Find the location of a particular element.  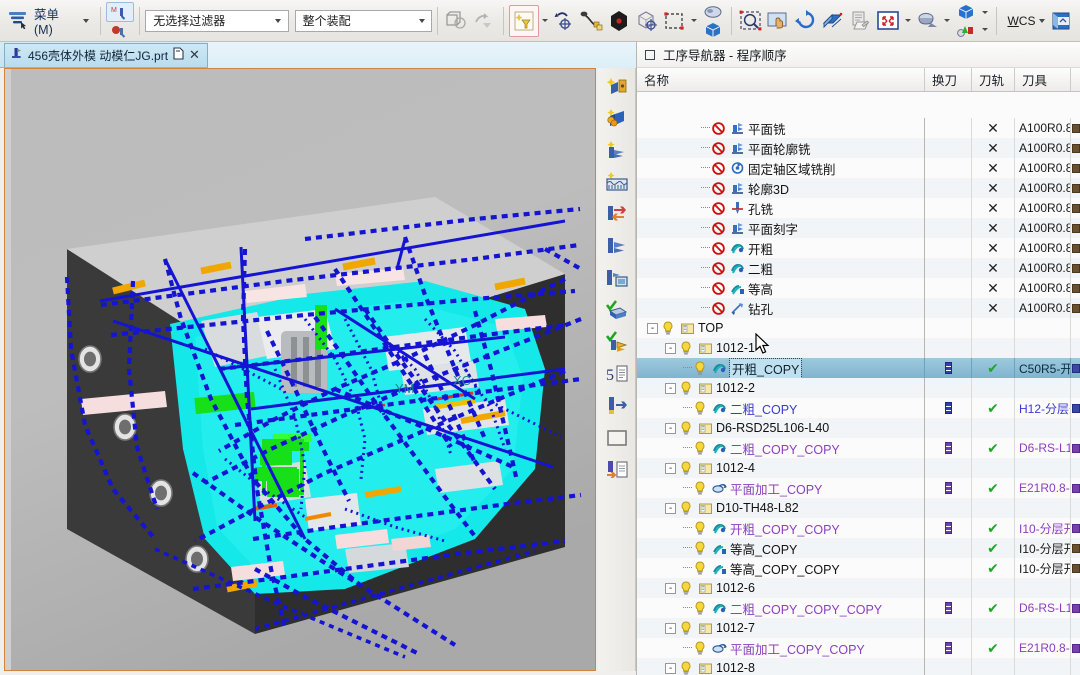

tree-row-name-cell: - 1012-6 is located at coordinates (781, 588).